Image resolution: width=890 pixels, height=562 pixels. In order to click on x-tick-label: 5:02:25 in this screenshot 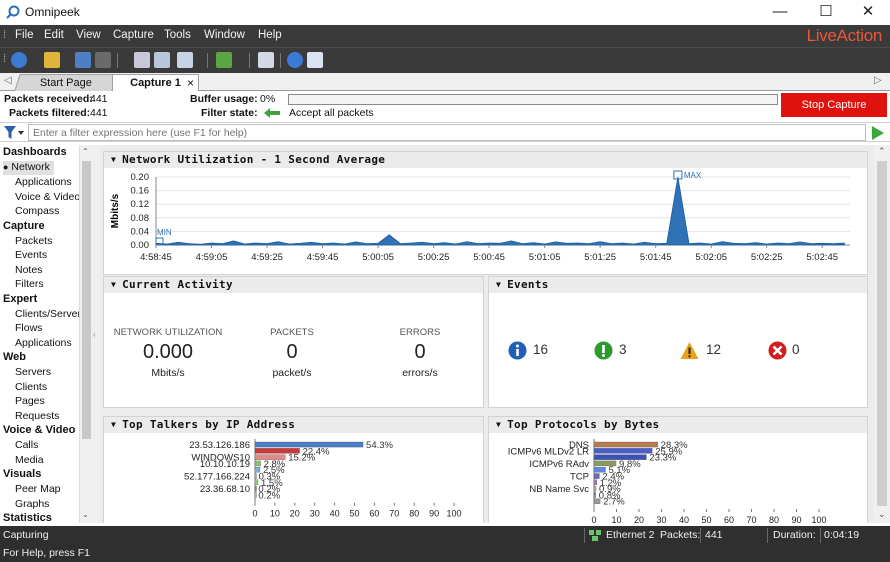, I will do `click(767, 257)`.